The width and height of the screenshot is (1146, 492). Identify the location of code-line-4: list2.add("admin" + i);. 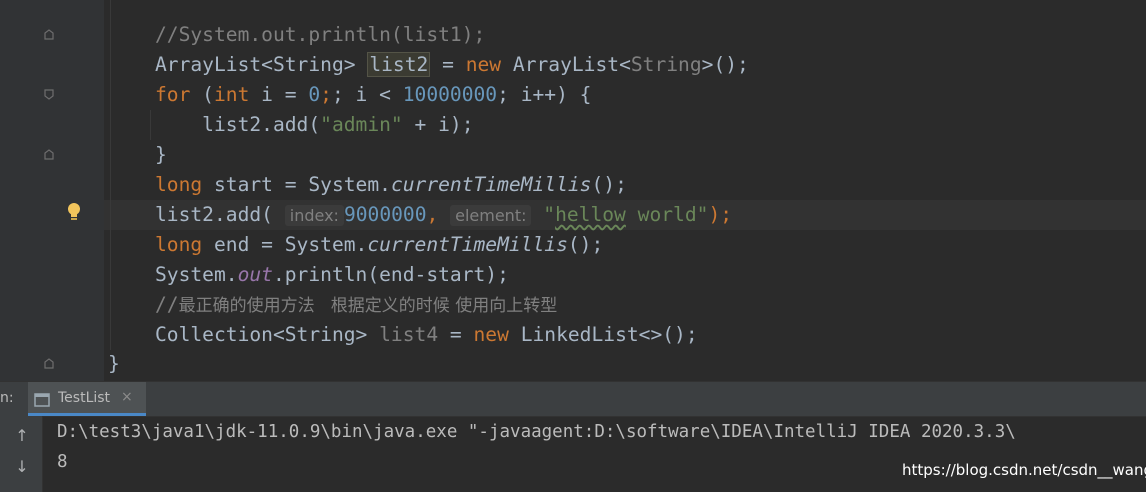
(314, 125).